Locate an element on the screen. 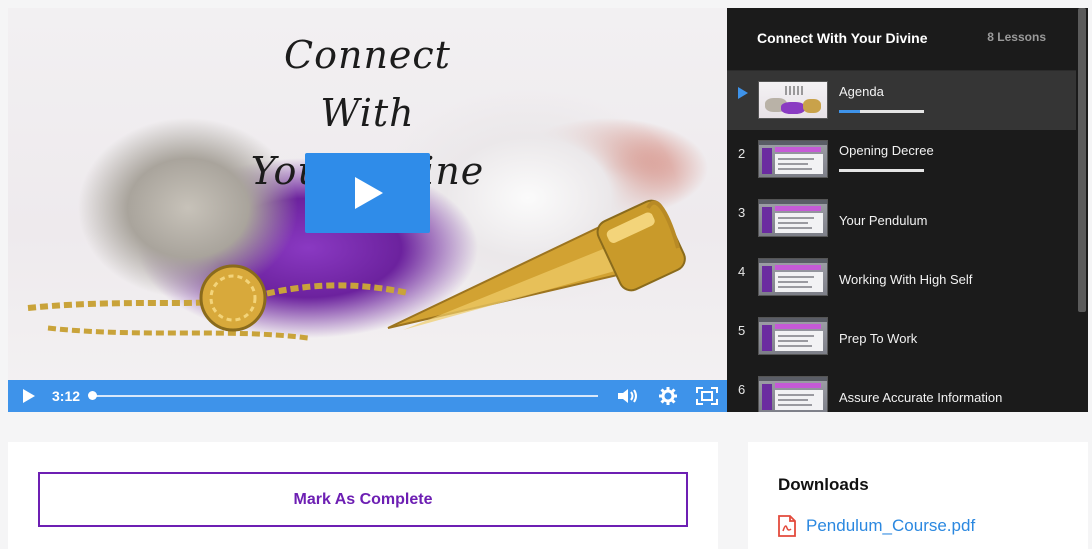  downloads-title: Downloads is located at coordinates (823, 484).